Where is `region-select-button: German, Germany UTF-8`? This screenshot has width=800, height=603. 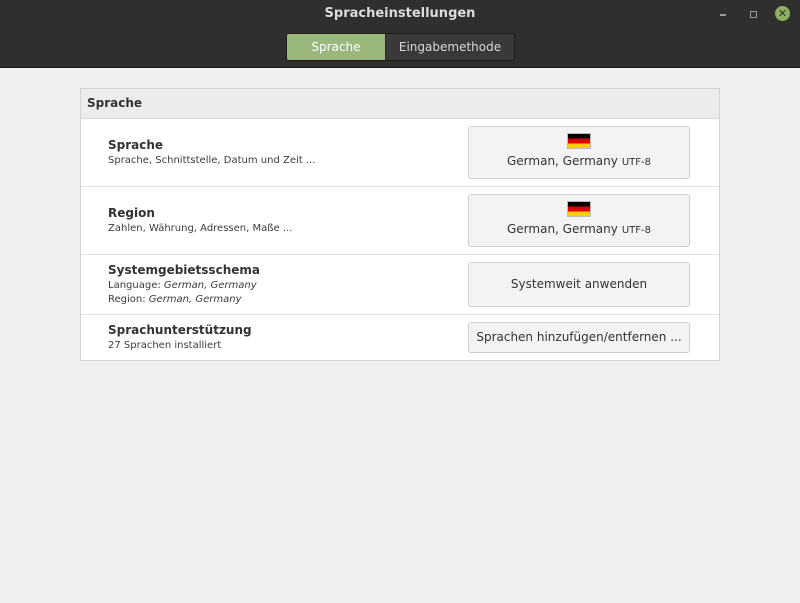 region-select-button: German, Germany UTF-8 is located at coordinates (579, 220).